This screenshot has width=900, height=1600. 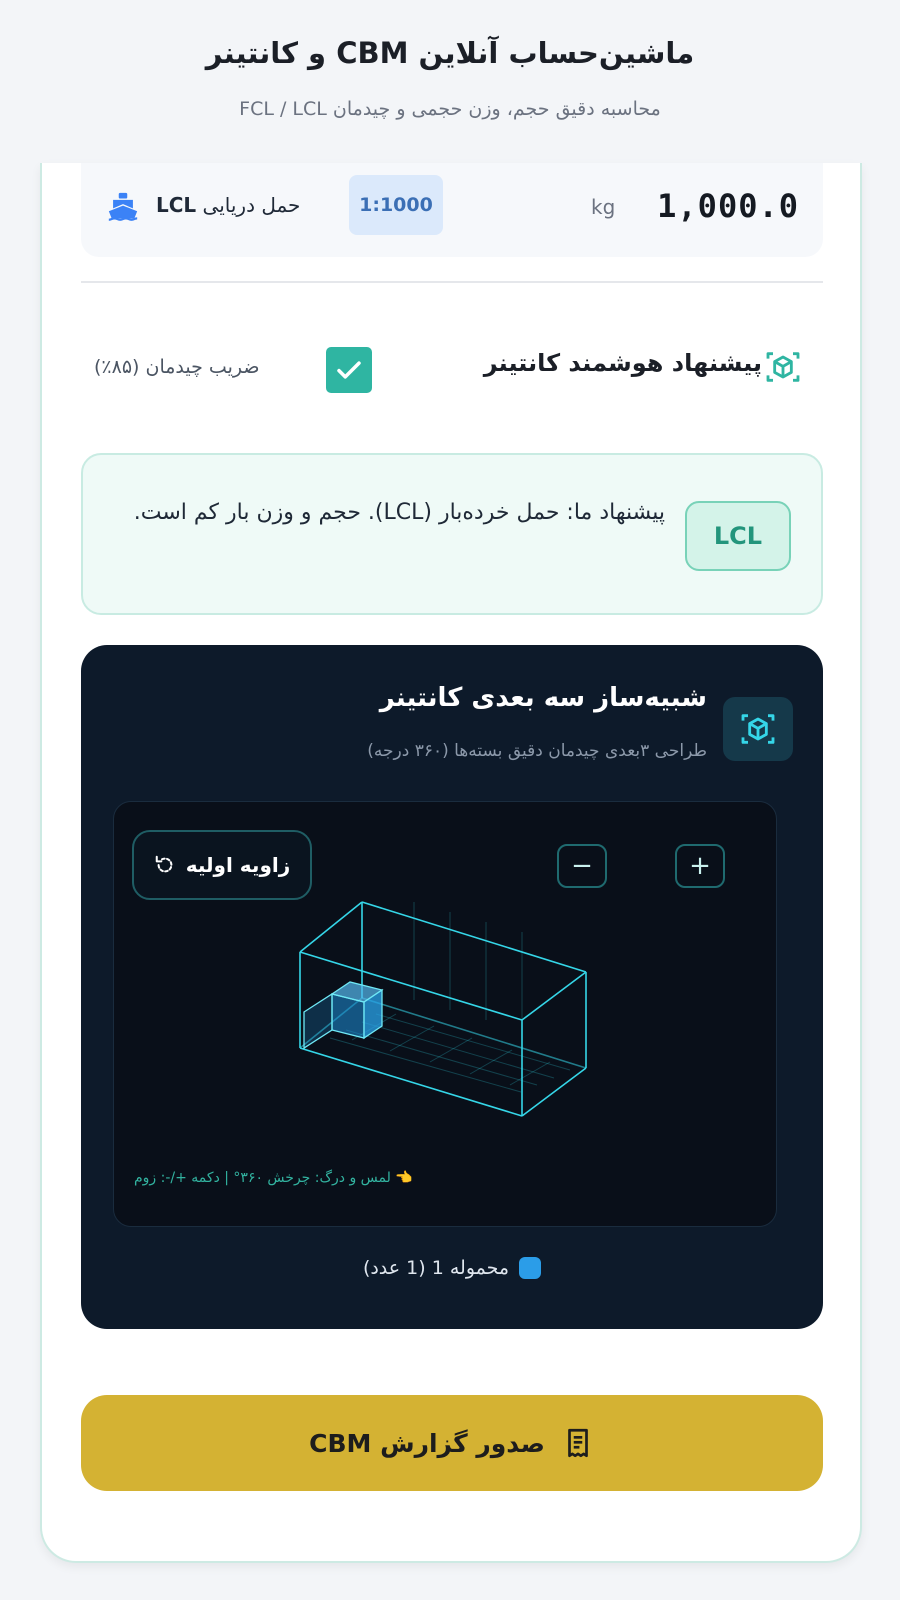 What do you see at coordinates (427, 1443) in the screenshot?
I see `generate-report-label: صدور گزارش CBM` at bounding box center [427, 1443].